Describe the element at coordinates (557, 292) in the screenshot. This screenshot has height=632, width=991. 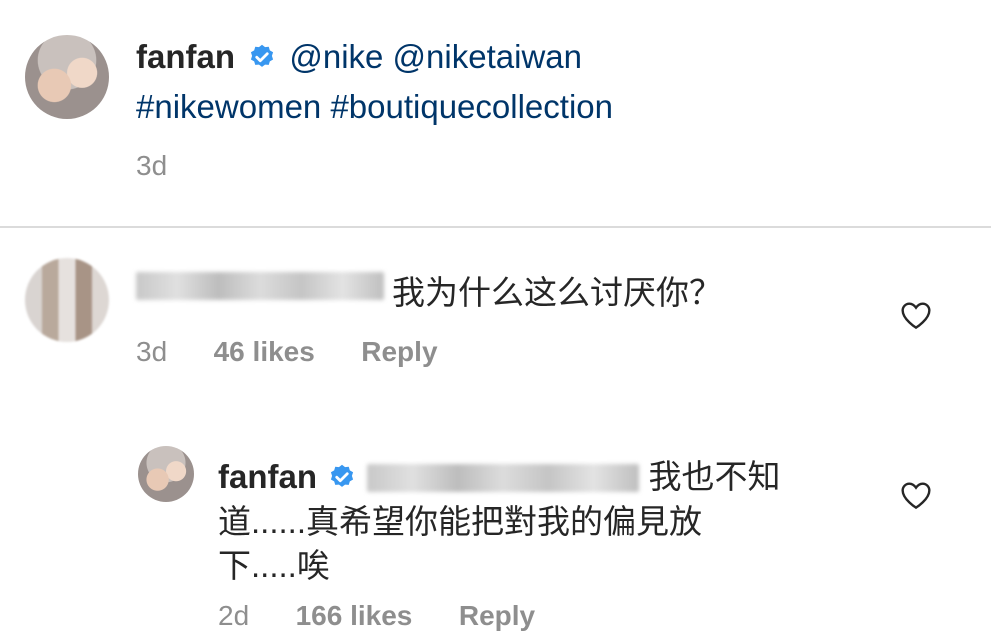
I see `comment-text: 我为什么这么讨厌你？` at that location.